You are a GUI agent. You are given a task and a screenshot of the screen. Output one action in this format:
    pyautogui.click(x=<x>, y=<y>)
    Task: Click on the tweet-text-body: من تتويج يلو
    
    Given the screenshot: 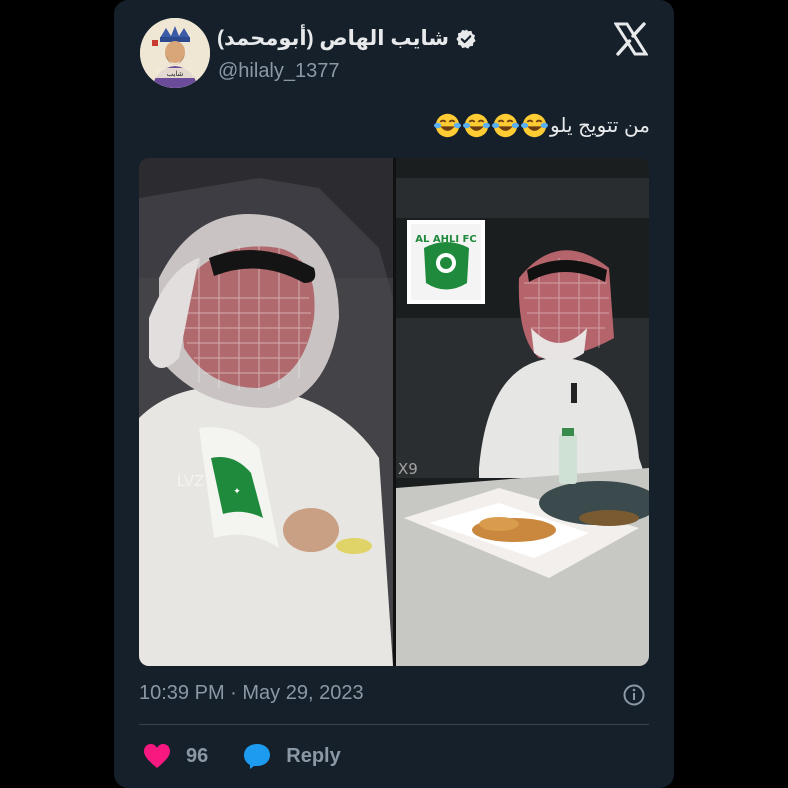 What is the action you would take?
    pyautogui.click(x=600, y=126)
    